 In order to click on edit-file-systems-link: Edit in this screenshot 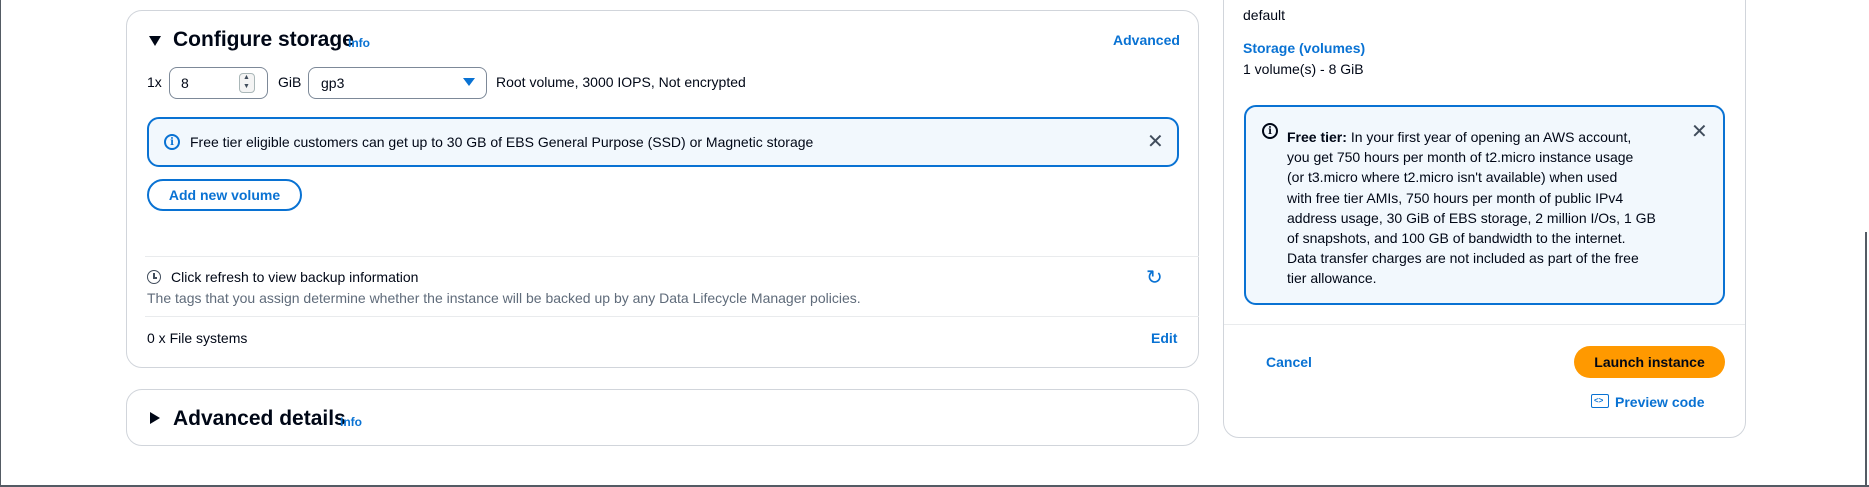, I will do `click(1164, 338)`.